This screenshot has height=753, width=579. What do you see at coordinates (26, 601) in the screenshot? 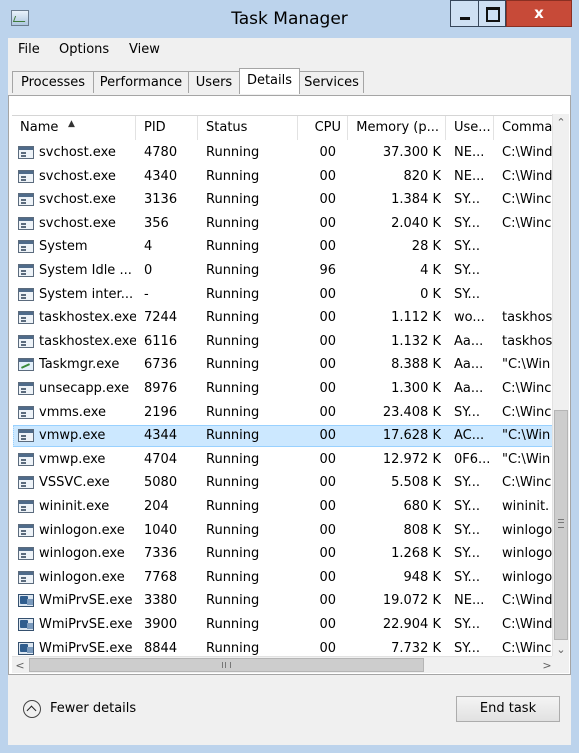
I see `wmi-provider-icon: wmi-provider-icon` at bounding box center [26, 601].